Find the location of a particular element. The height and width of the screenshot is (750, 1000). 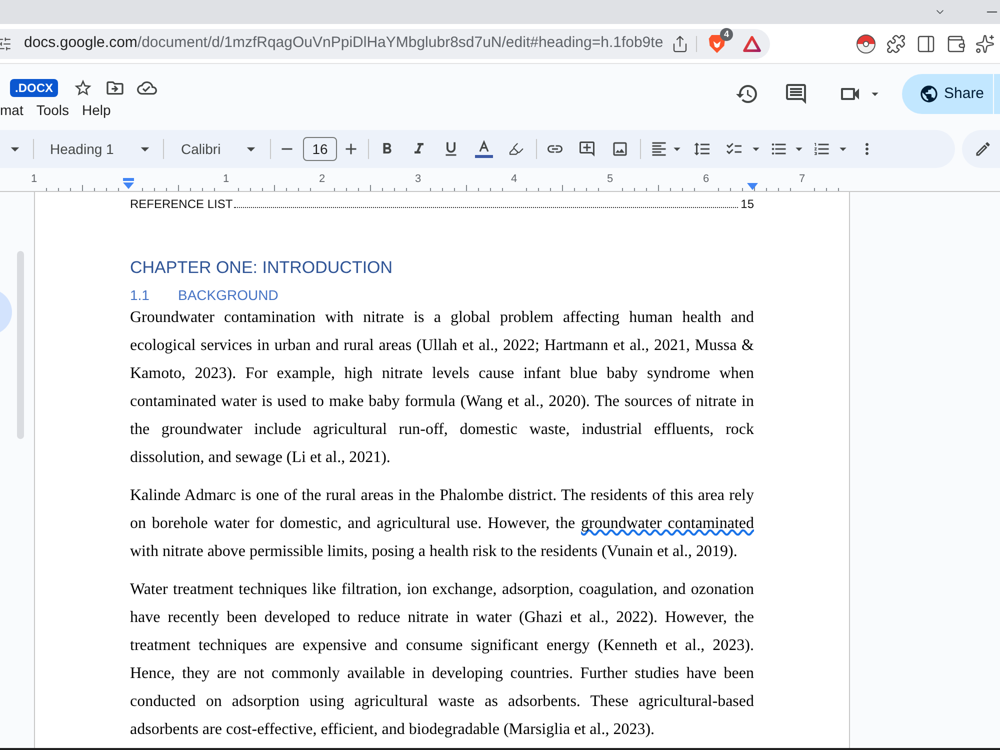

shield-icon is located at coordinates (717, 44).